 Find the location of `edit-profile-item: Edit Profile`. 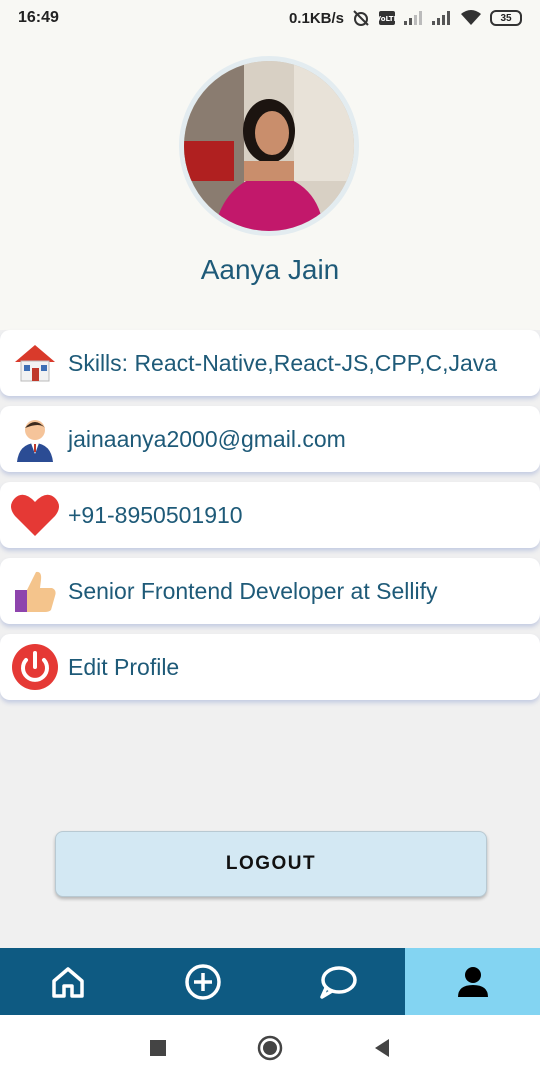

edit-profile-item: Edit Profile is located at coordinates (270, 667).